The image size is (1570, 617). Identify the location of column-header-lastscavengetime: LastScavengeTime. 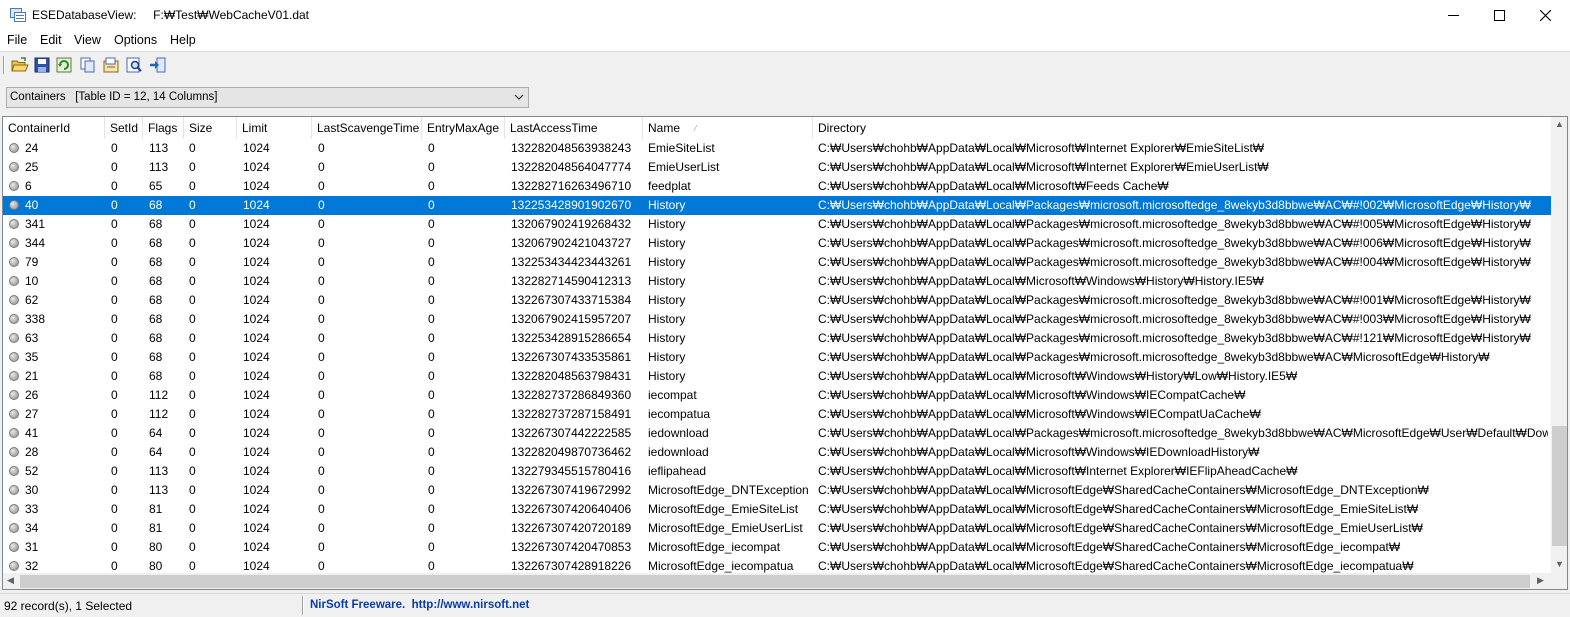
(367, 128).